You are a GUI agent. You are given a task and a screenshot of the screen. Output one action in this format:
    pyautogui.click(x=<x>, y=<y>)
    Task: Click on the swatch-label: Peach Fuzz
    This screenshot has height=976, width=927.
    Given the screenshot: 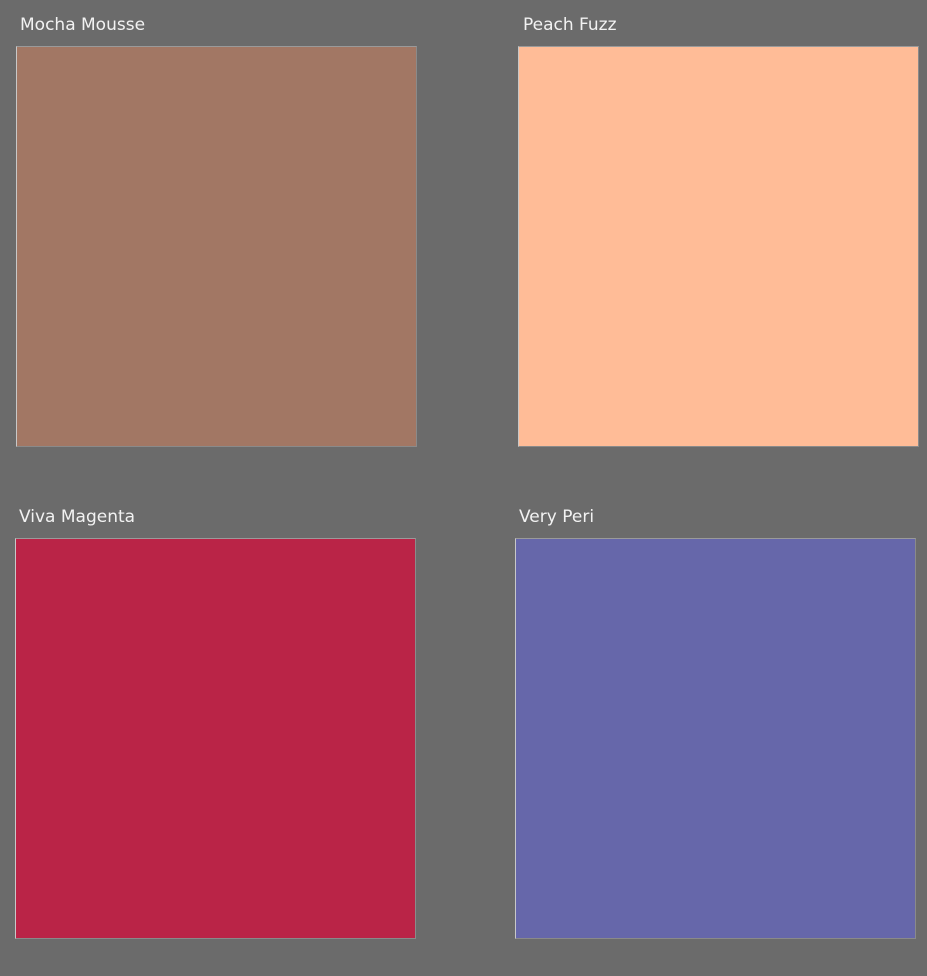 What is the action you would take?
    pyautogui.click(x=570, y=25)
    